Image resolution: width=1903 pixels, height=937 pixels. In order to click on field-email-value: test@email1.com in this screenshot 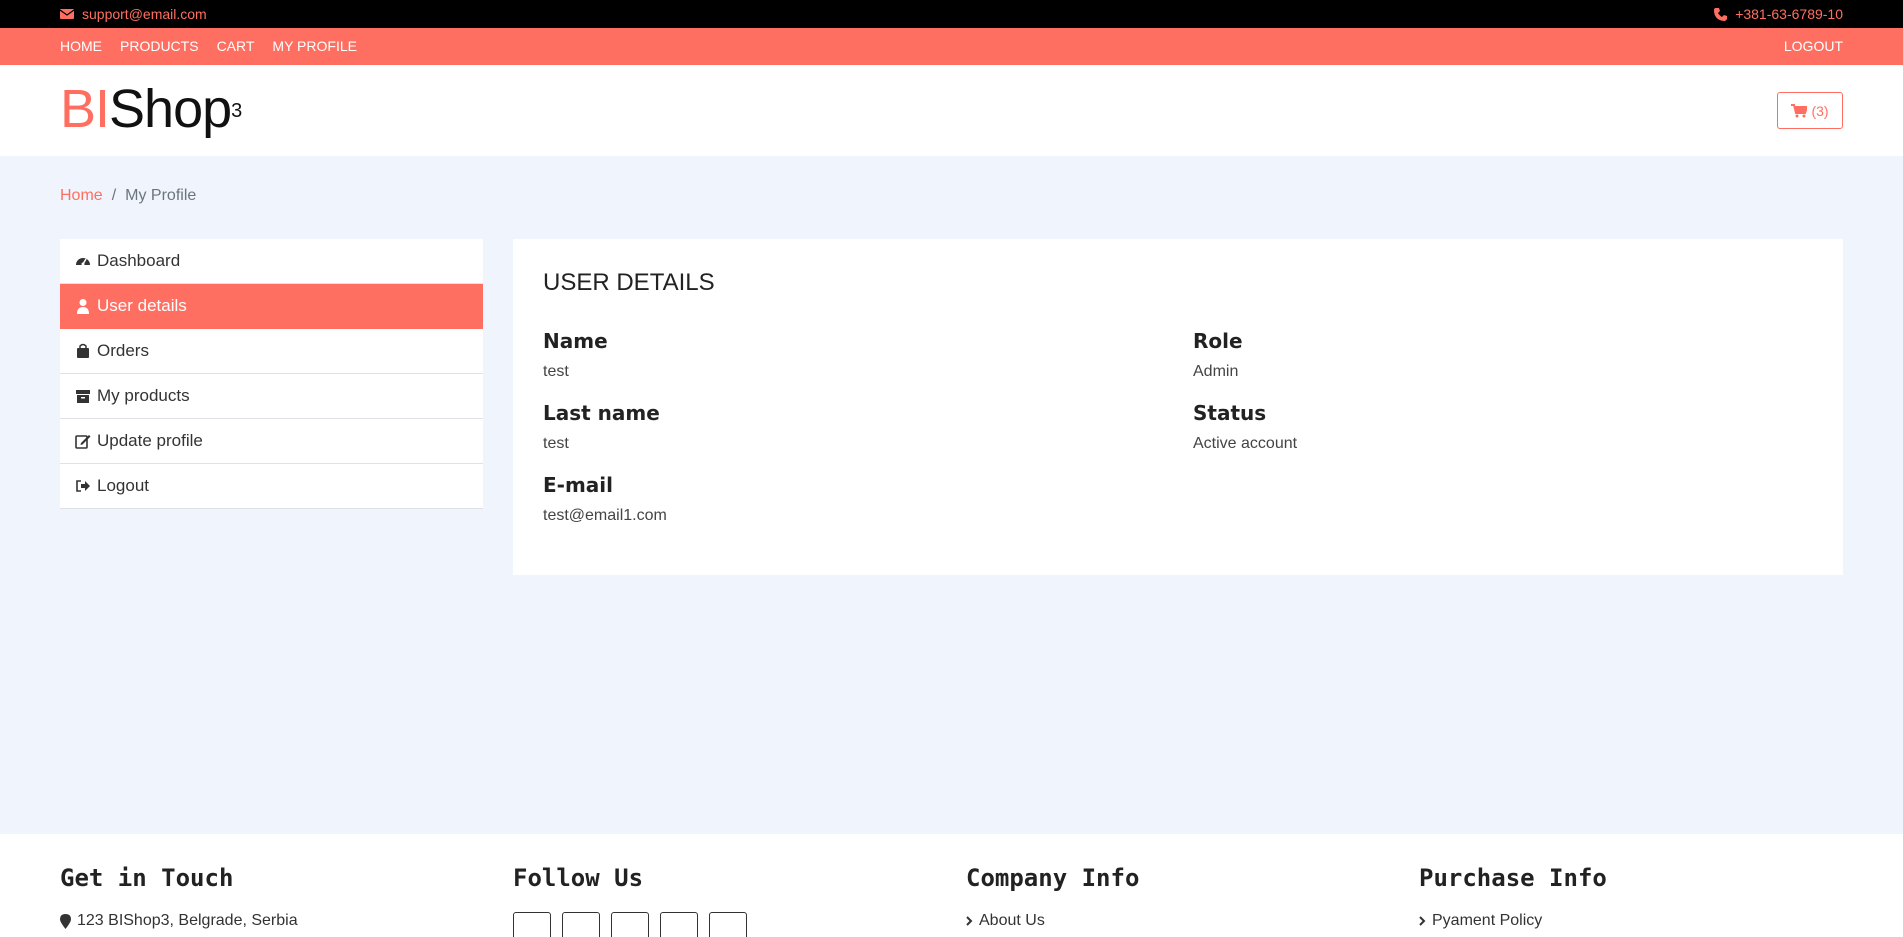, I will do `click(605, 515)`.